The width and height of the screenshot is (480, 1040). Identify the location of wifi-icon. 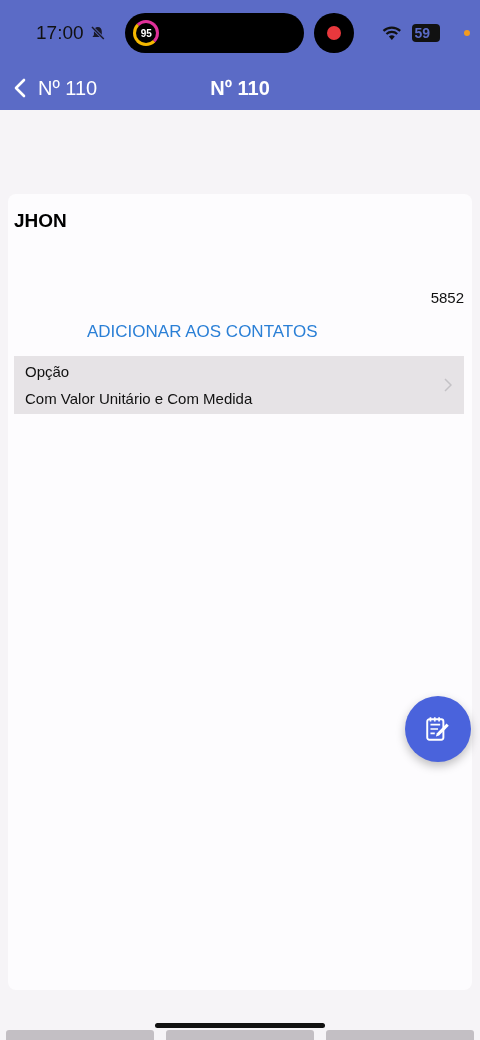
(391, 33).